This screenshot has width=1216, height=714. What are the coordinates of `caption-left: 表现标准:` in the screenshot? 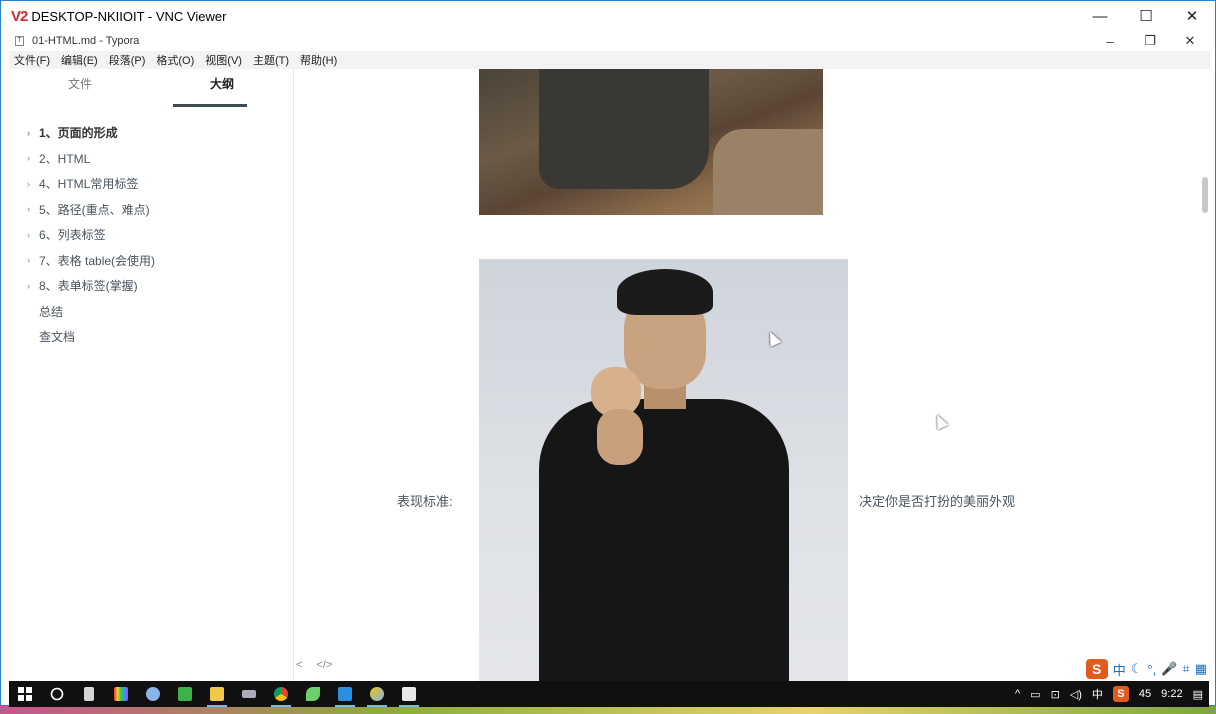 It's located at (425, 501).